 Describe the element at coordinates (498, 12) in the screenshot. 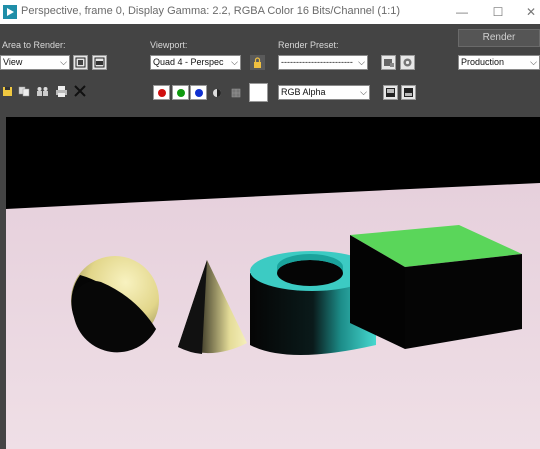

I see `maximize-button: ☐` at that location.